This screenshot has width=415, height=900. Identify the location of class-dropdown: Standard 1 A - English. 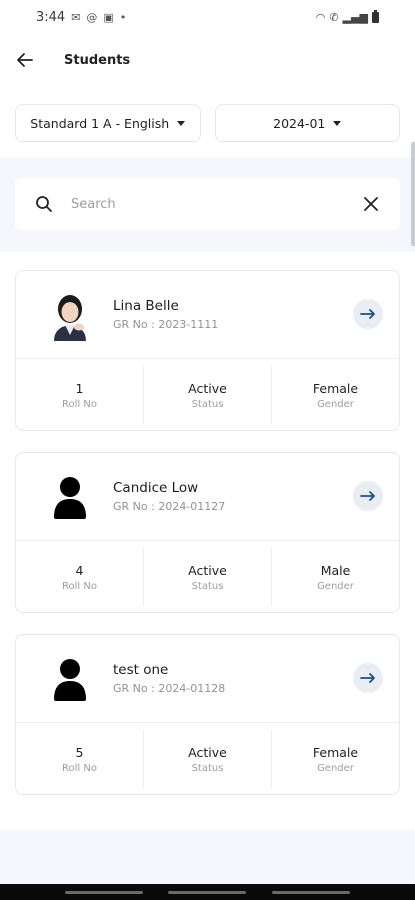
(108, 123).